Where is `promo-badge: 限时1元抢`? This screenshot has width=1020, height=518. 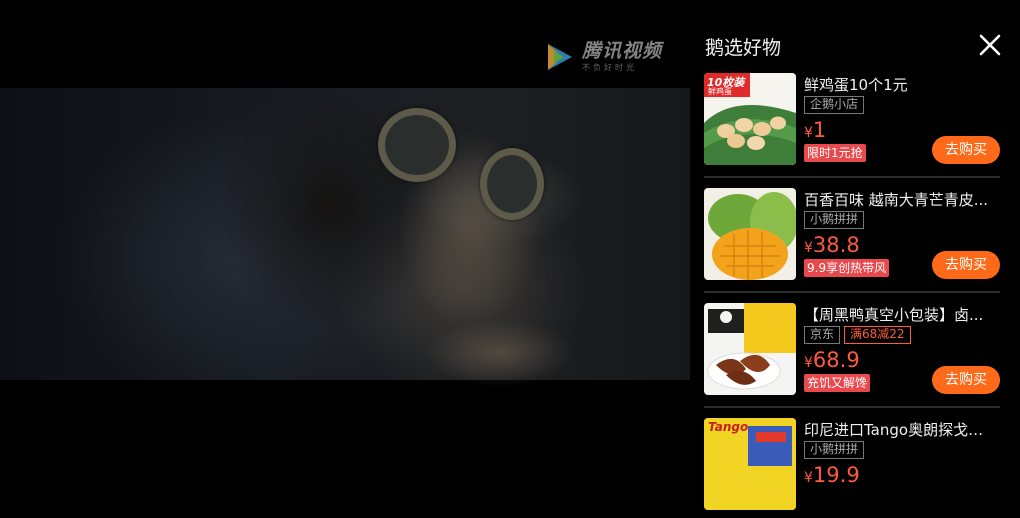
promo-badge: 限时1元抢 is located at coordinates (835, 153).